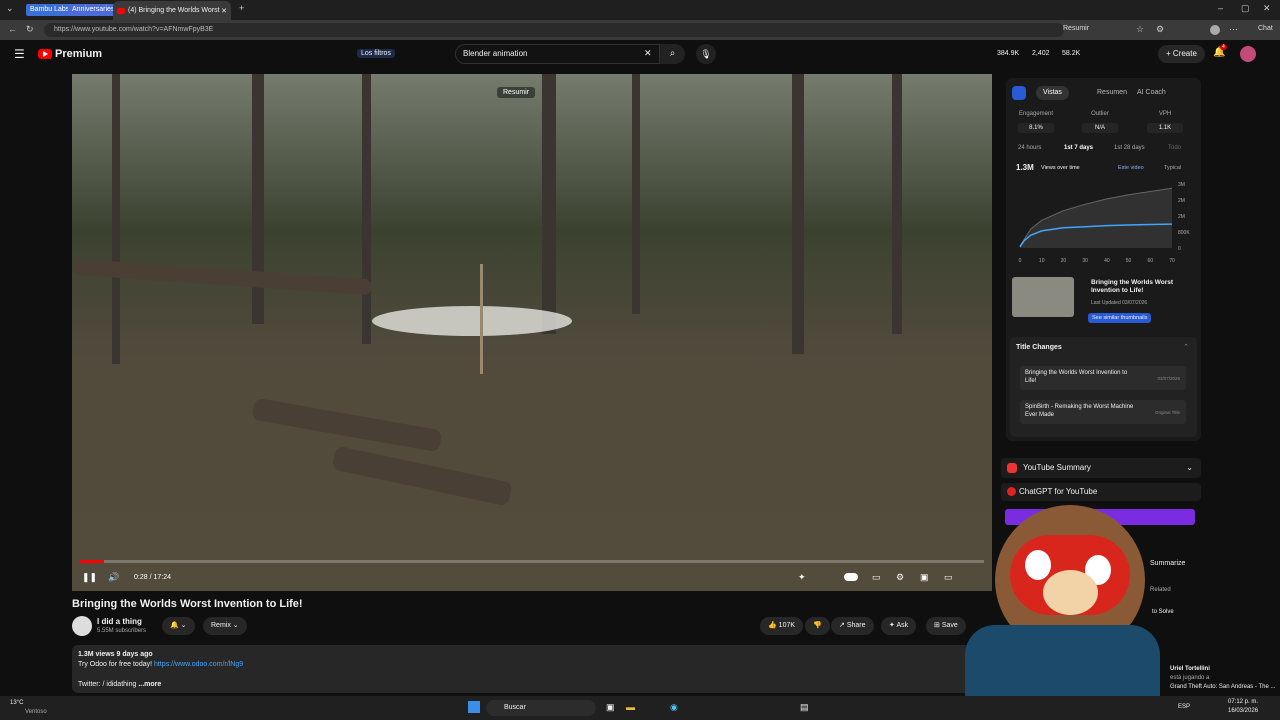 This screenshot has height=720, width=1280. What do you see at coordinates (474, 707) in the screenshot?
I see `windows-start-icon` at bounding box center [474, 707].